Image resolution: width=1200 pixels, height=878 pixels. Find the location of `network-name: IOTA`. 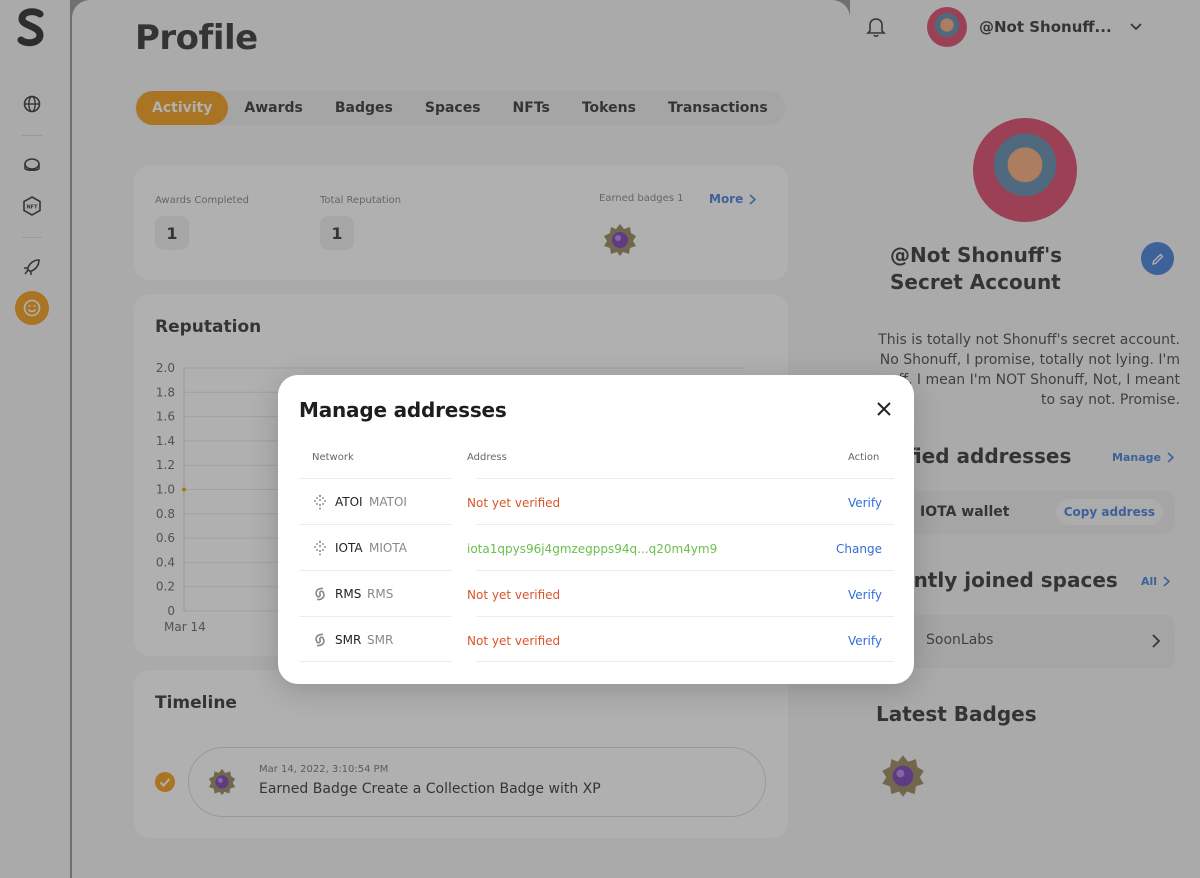

network-name: IOTA is located at coordinates (349, 548).